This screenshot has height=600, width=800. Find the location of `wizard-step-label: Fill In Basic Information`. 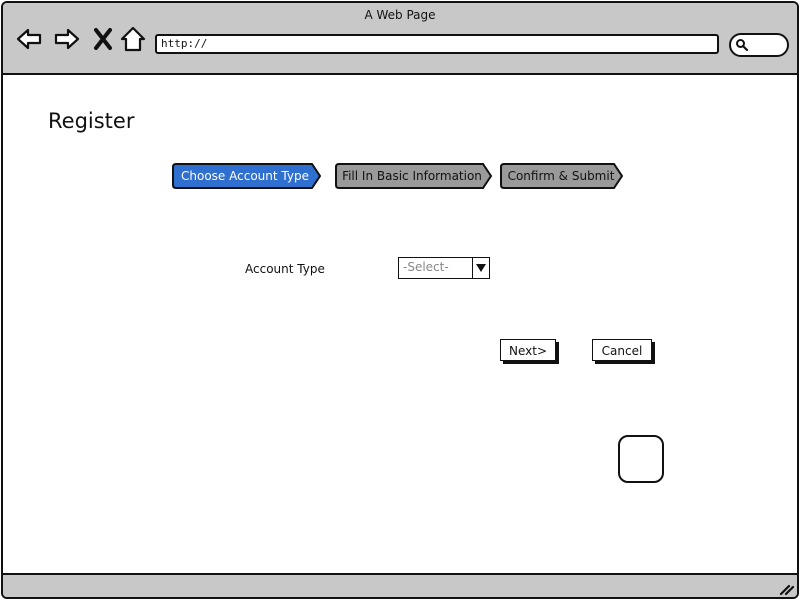

wizard-step-label: Fill In Basic Information is located at coordinates (412, 176).